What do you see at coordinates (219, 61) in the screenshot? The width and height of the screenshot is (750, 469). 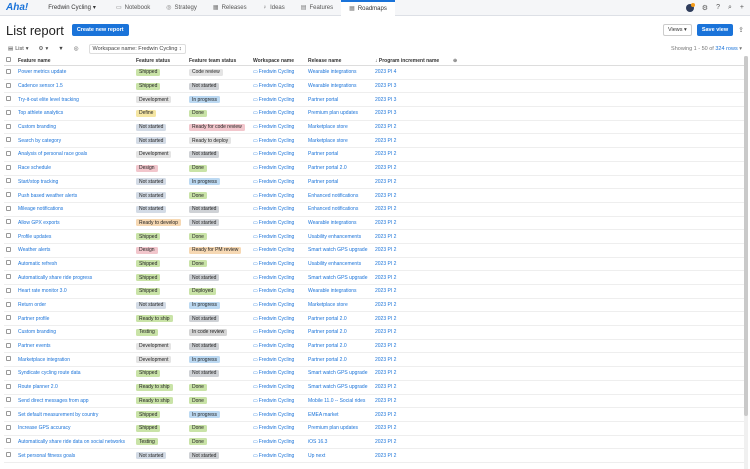 I see `column-header: Feature team status` at bounding box center [219, 61].